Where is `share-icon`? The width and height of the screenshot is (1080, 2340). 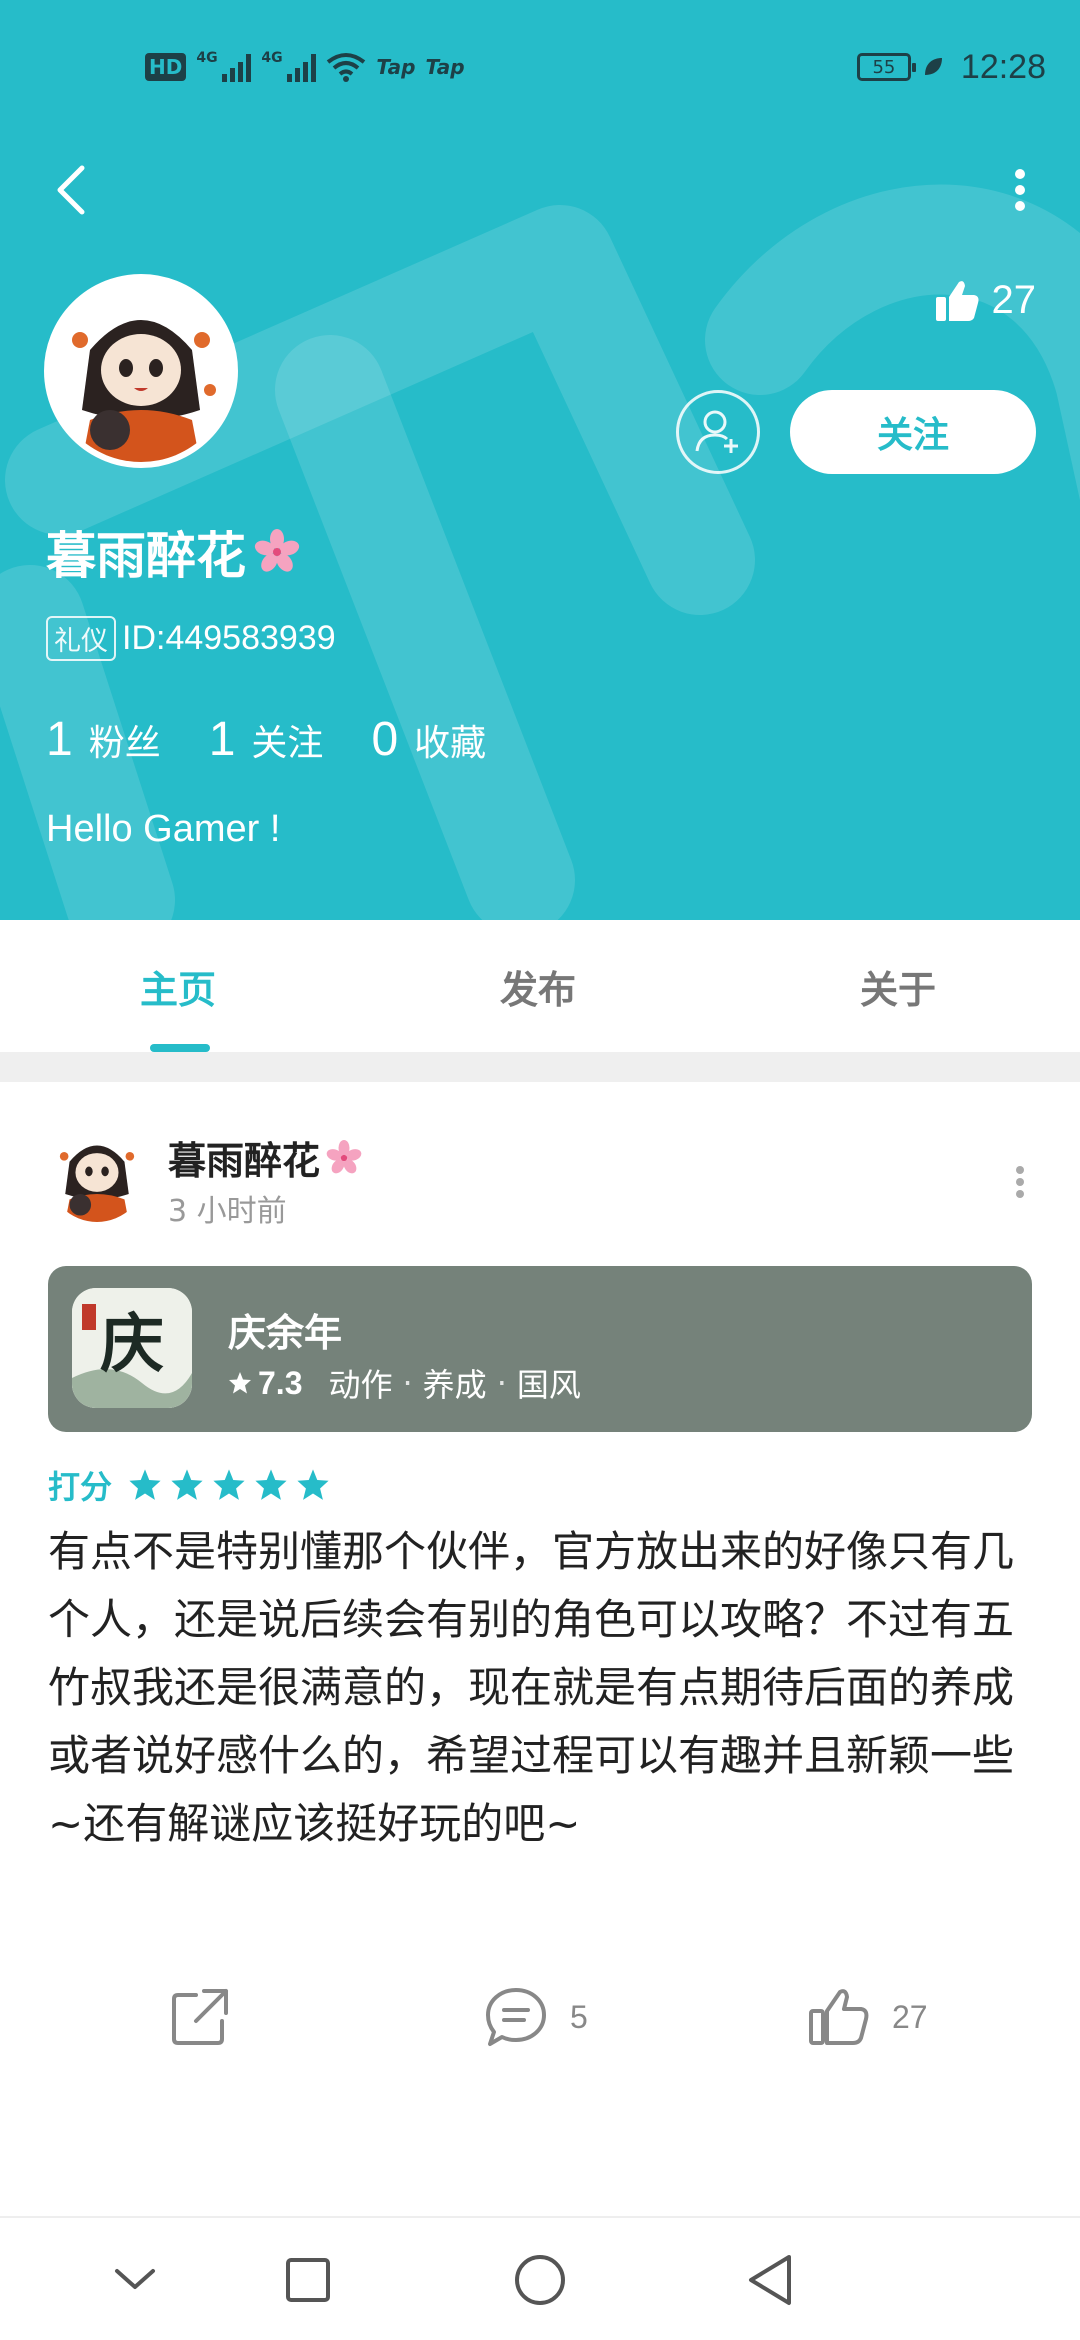 share-icon is located at coordinates (200, 2017).